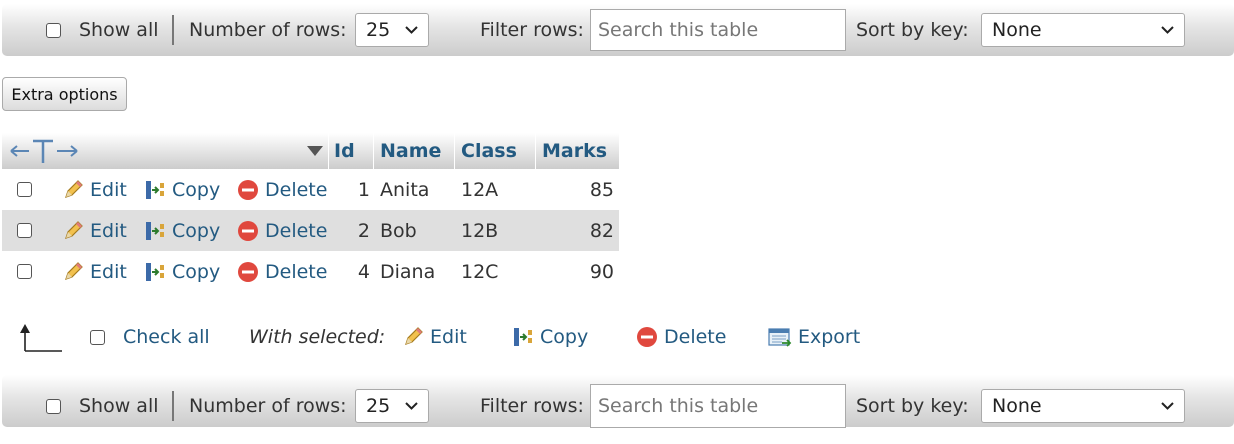 Image resolution: width=1234 pixels, height=444 pixels. I want to click on cell-name: Diana, so click(408, 271).